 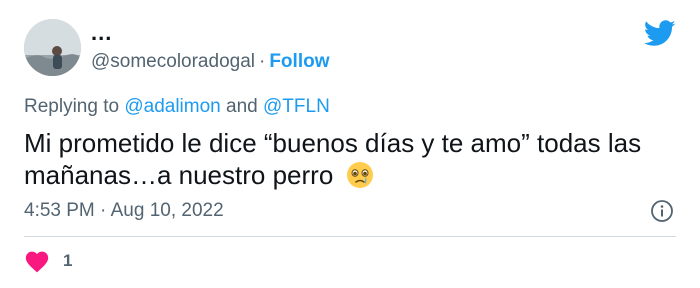 What do you see at coordinates (350, 236) in the screenshot?
I see `divider` at bounding box center [350, 236].